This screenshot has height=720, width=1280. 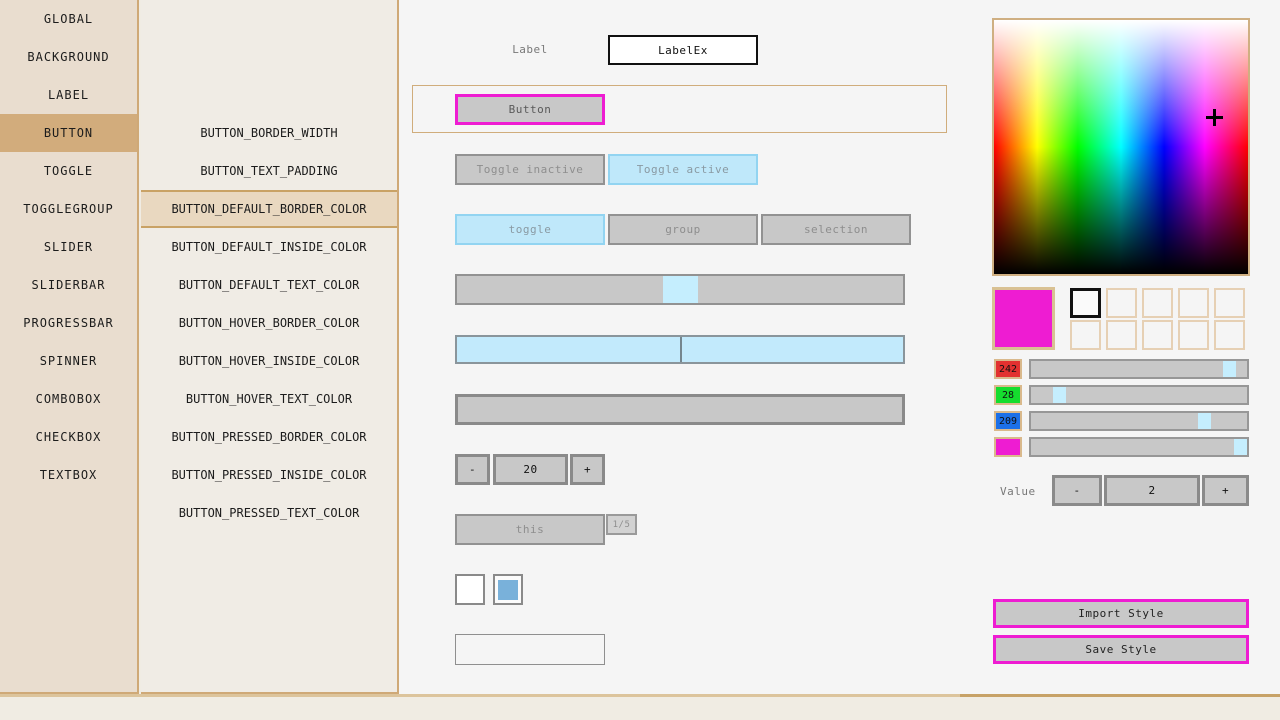 I want to click on sidebar-item-spinner: SPINNER, so click(x=68, y=361).